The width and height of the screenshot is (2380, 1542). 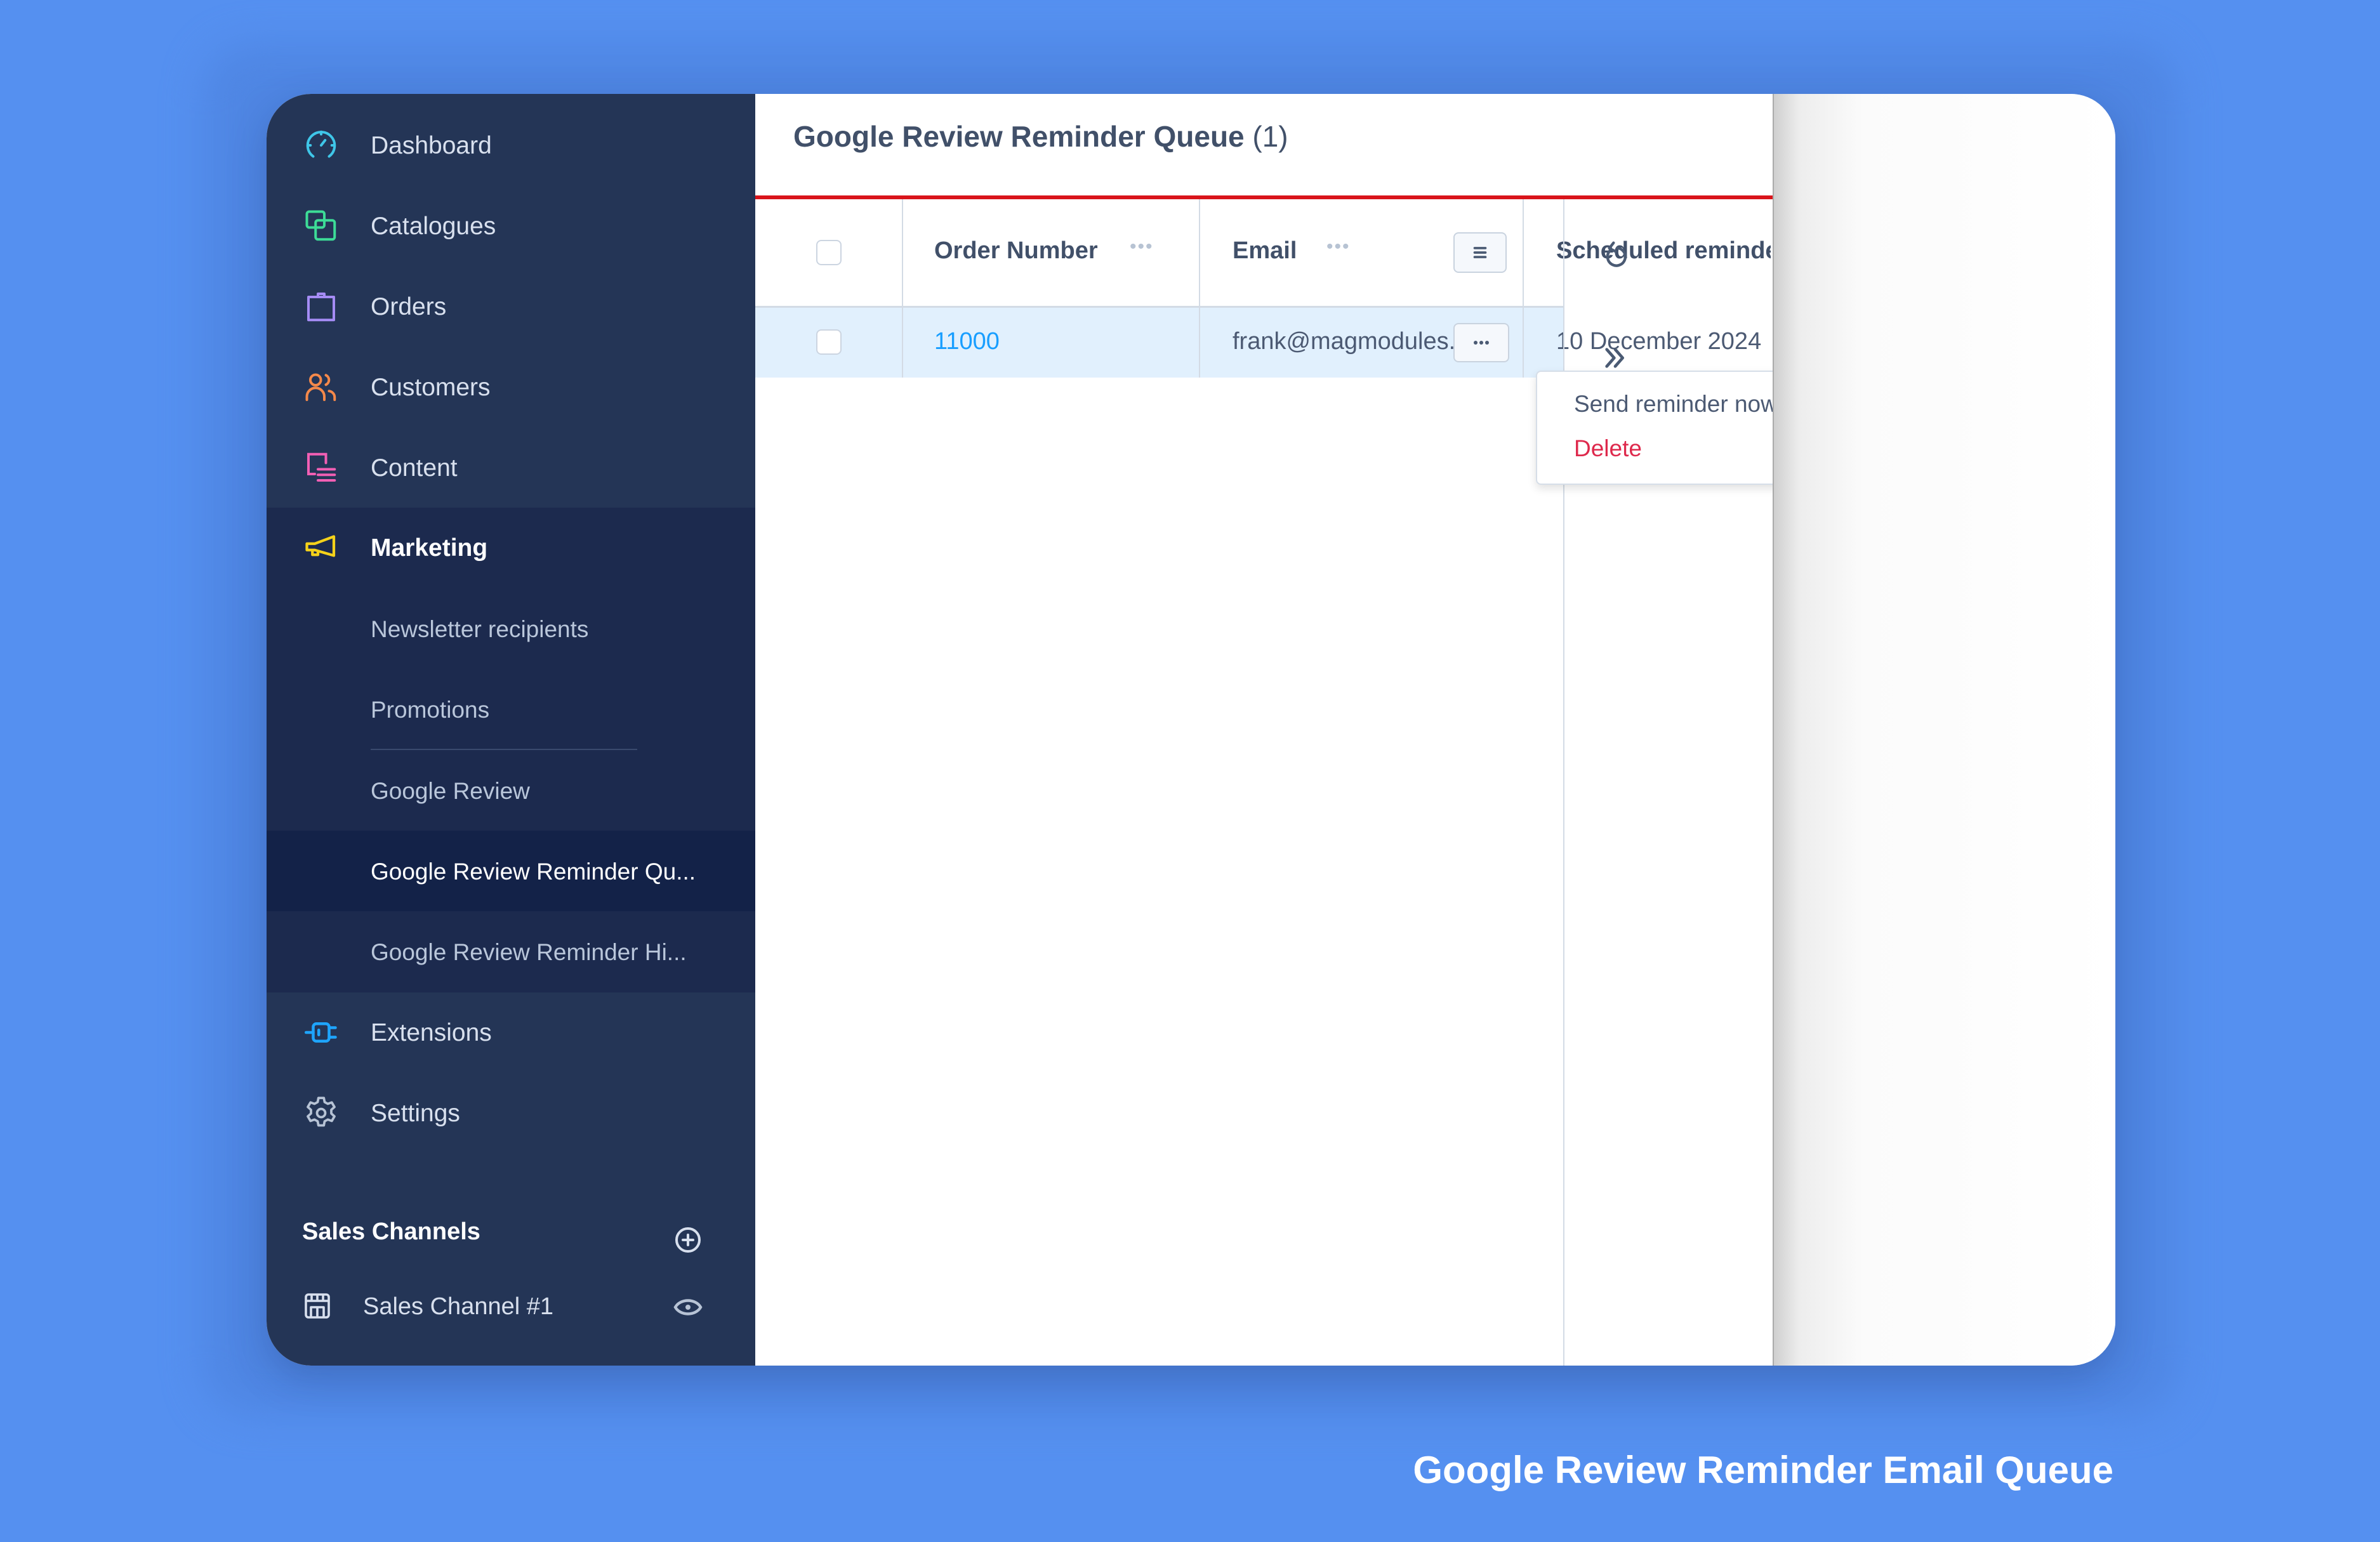 I want to click on refresh-button, so click(x=1615, y=256).